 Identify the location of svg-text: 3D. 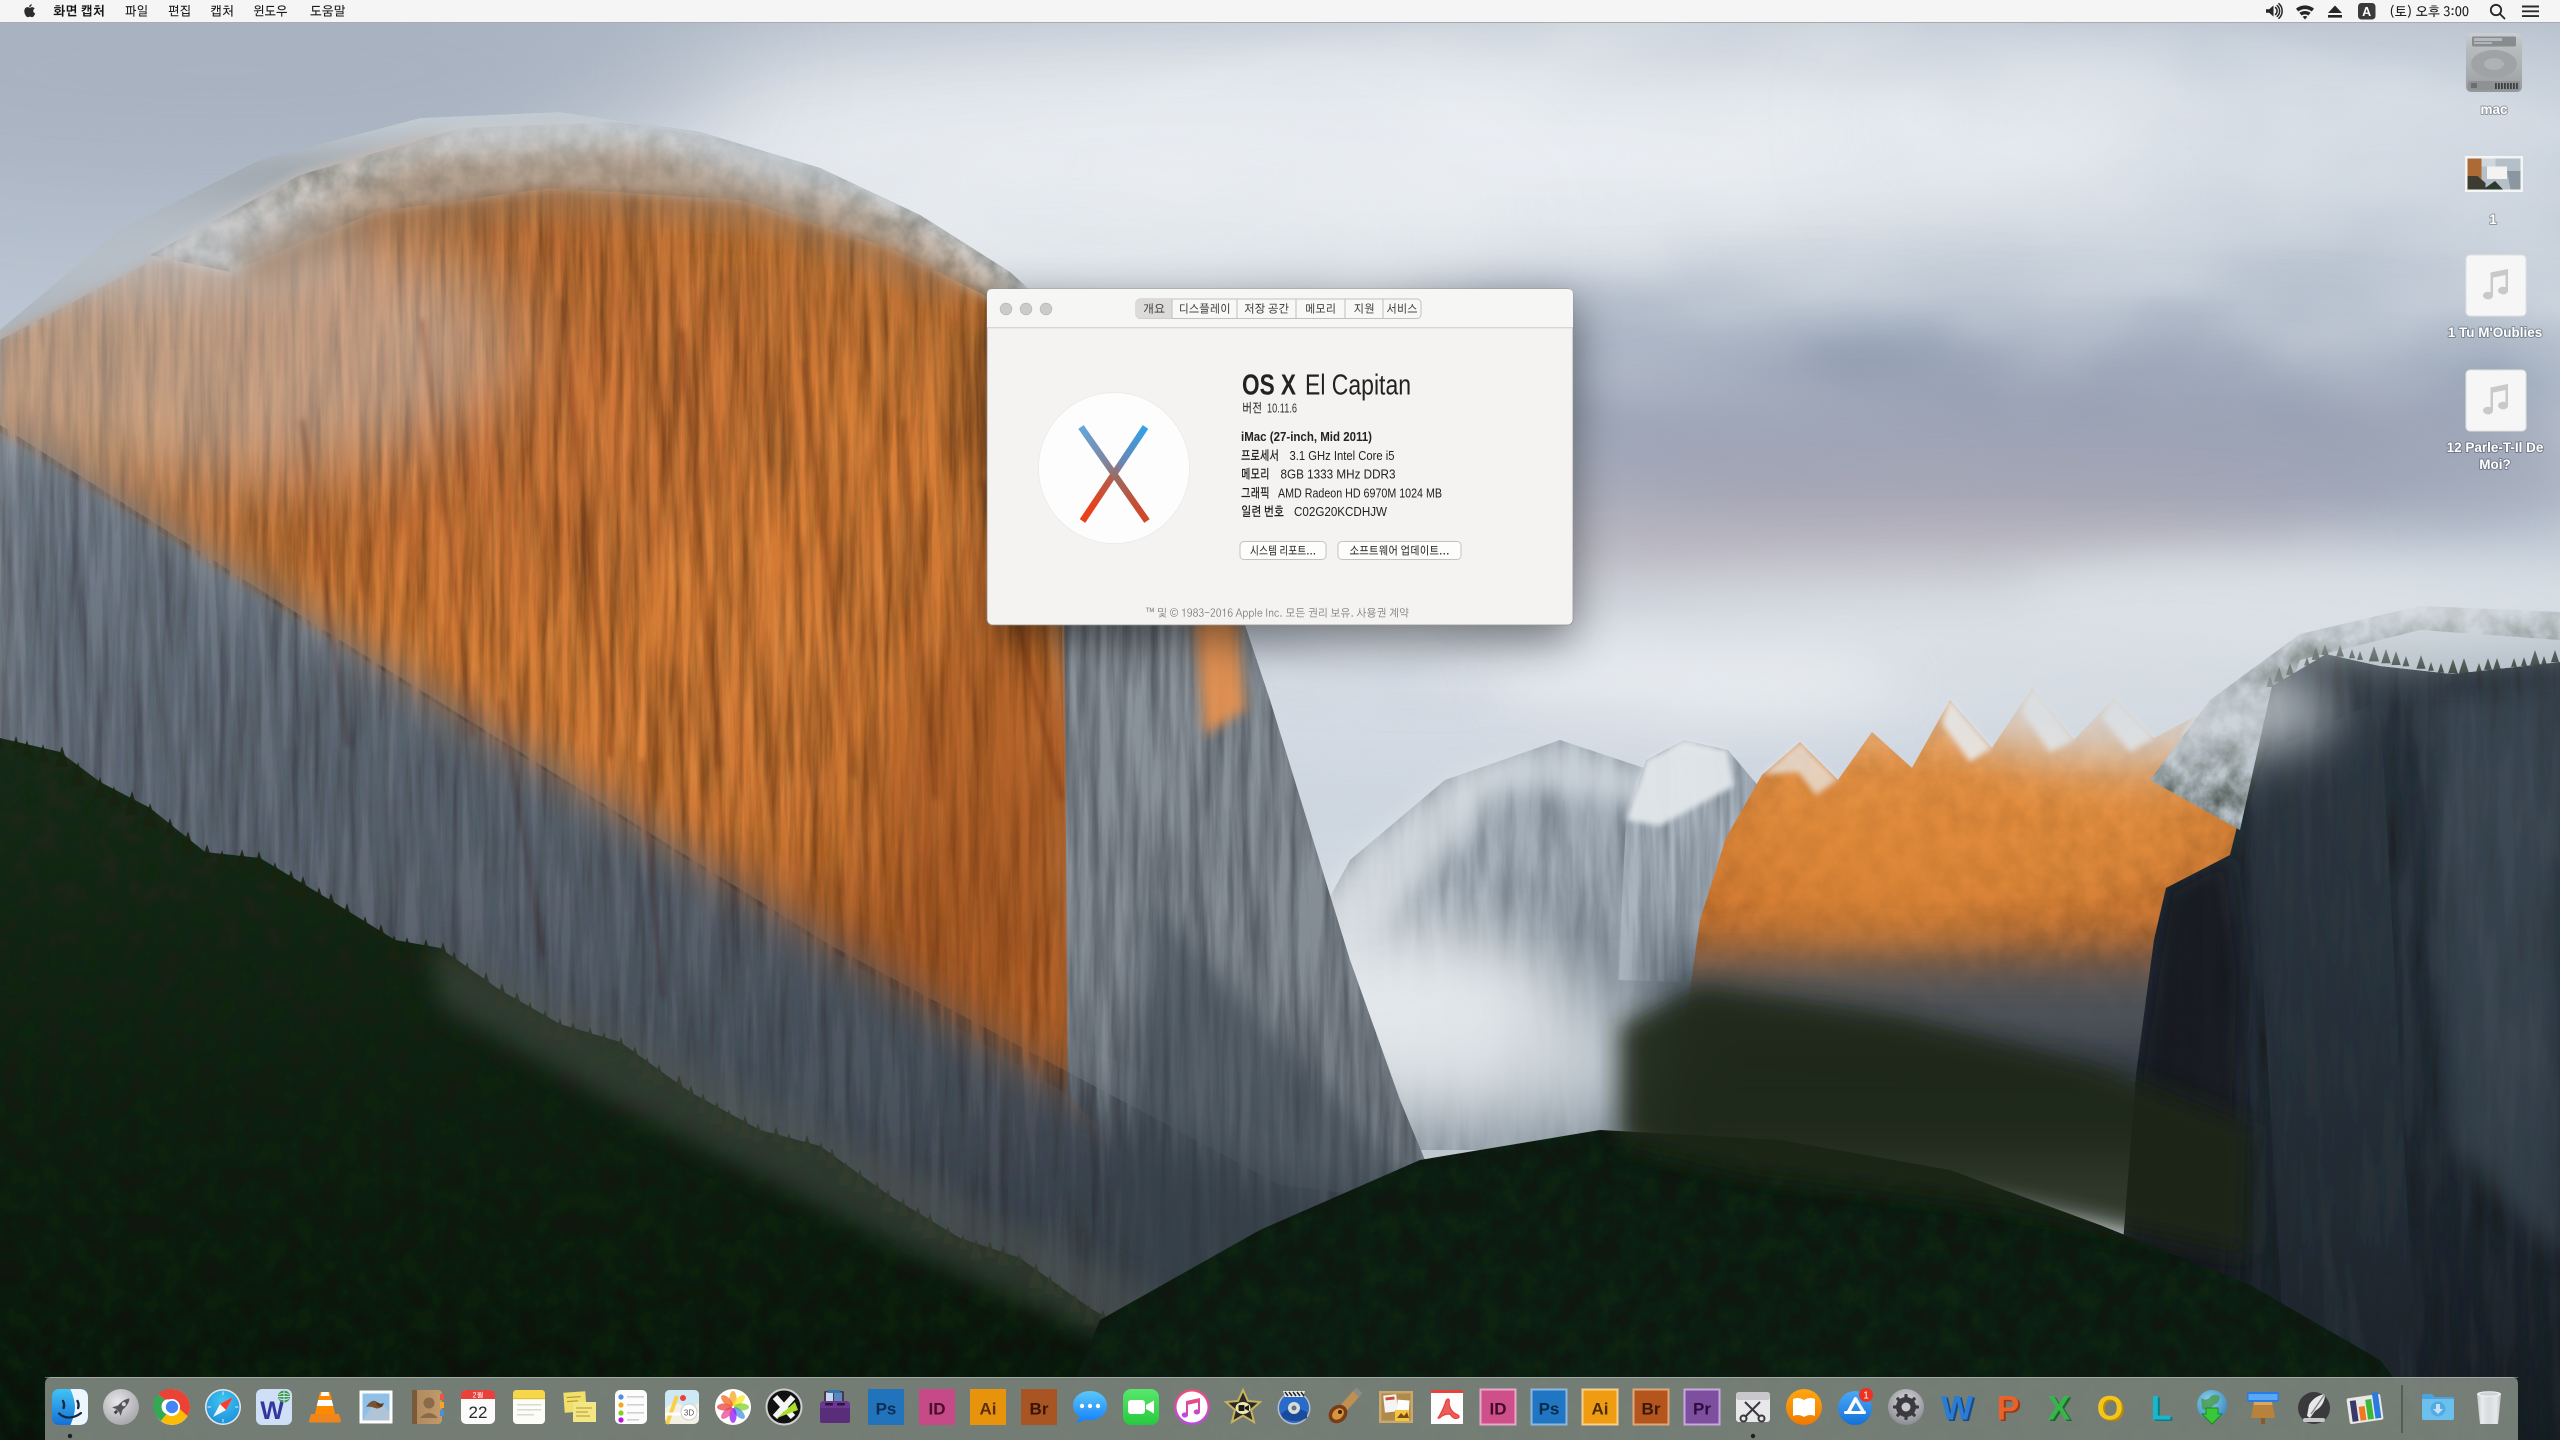
(689, 1413).